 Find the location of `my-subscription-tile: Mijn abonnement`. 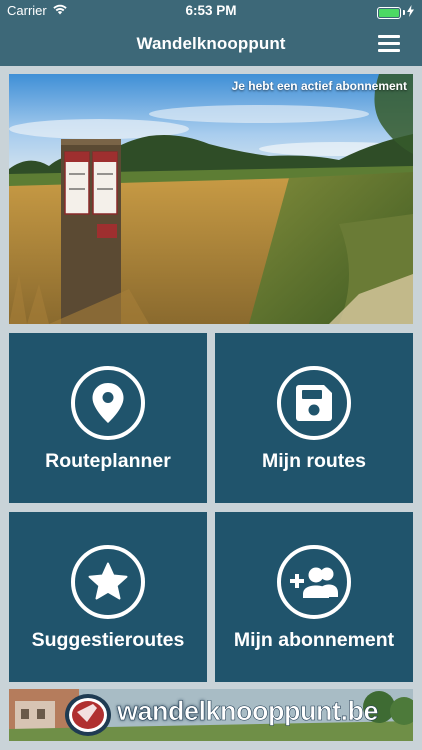

my-subscription-tile: Mijn abonnement is located at coordinates (314, 597).